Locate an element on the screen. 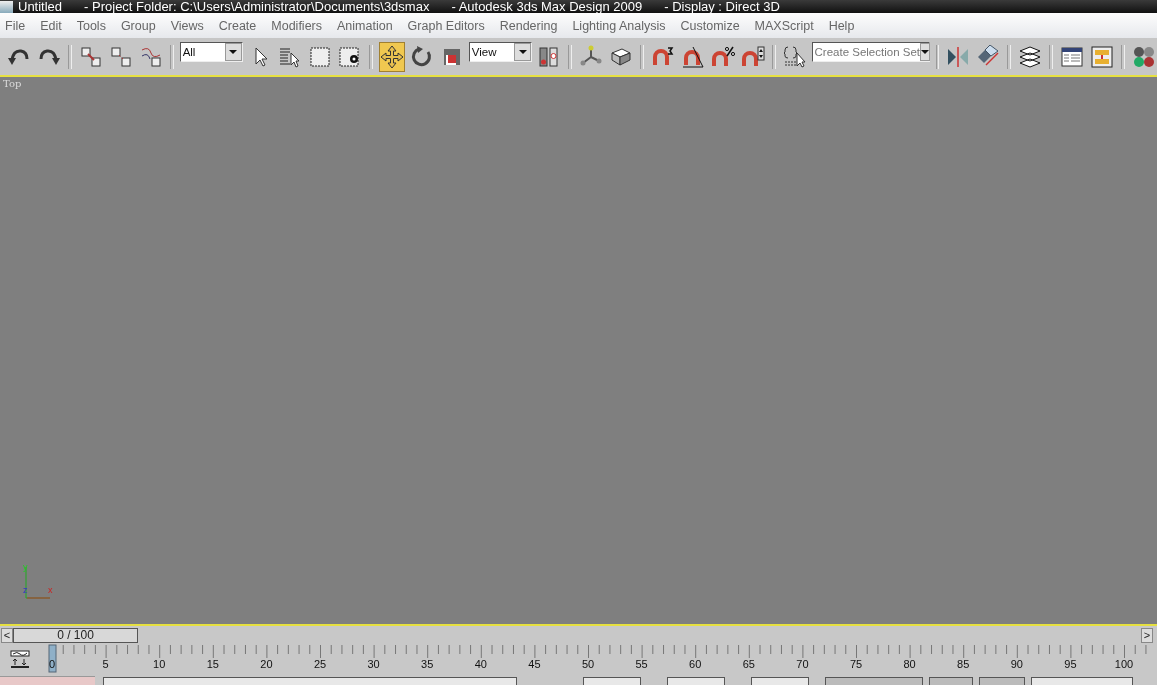  curve-arrows-icon is located at coordinates (20, 659).